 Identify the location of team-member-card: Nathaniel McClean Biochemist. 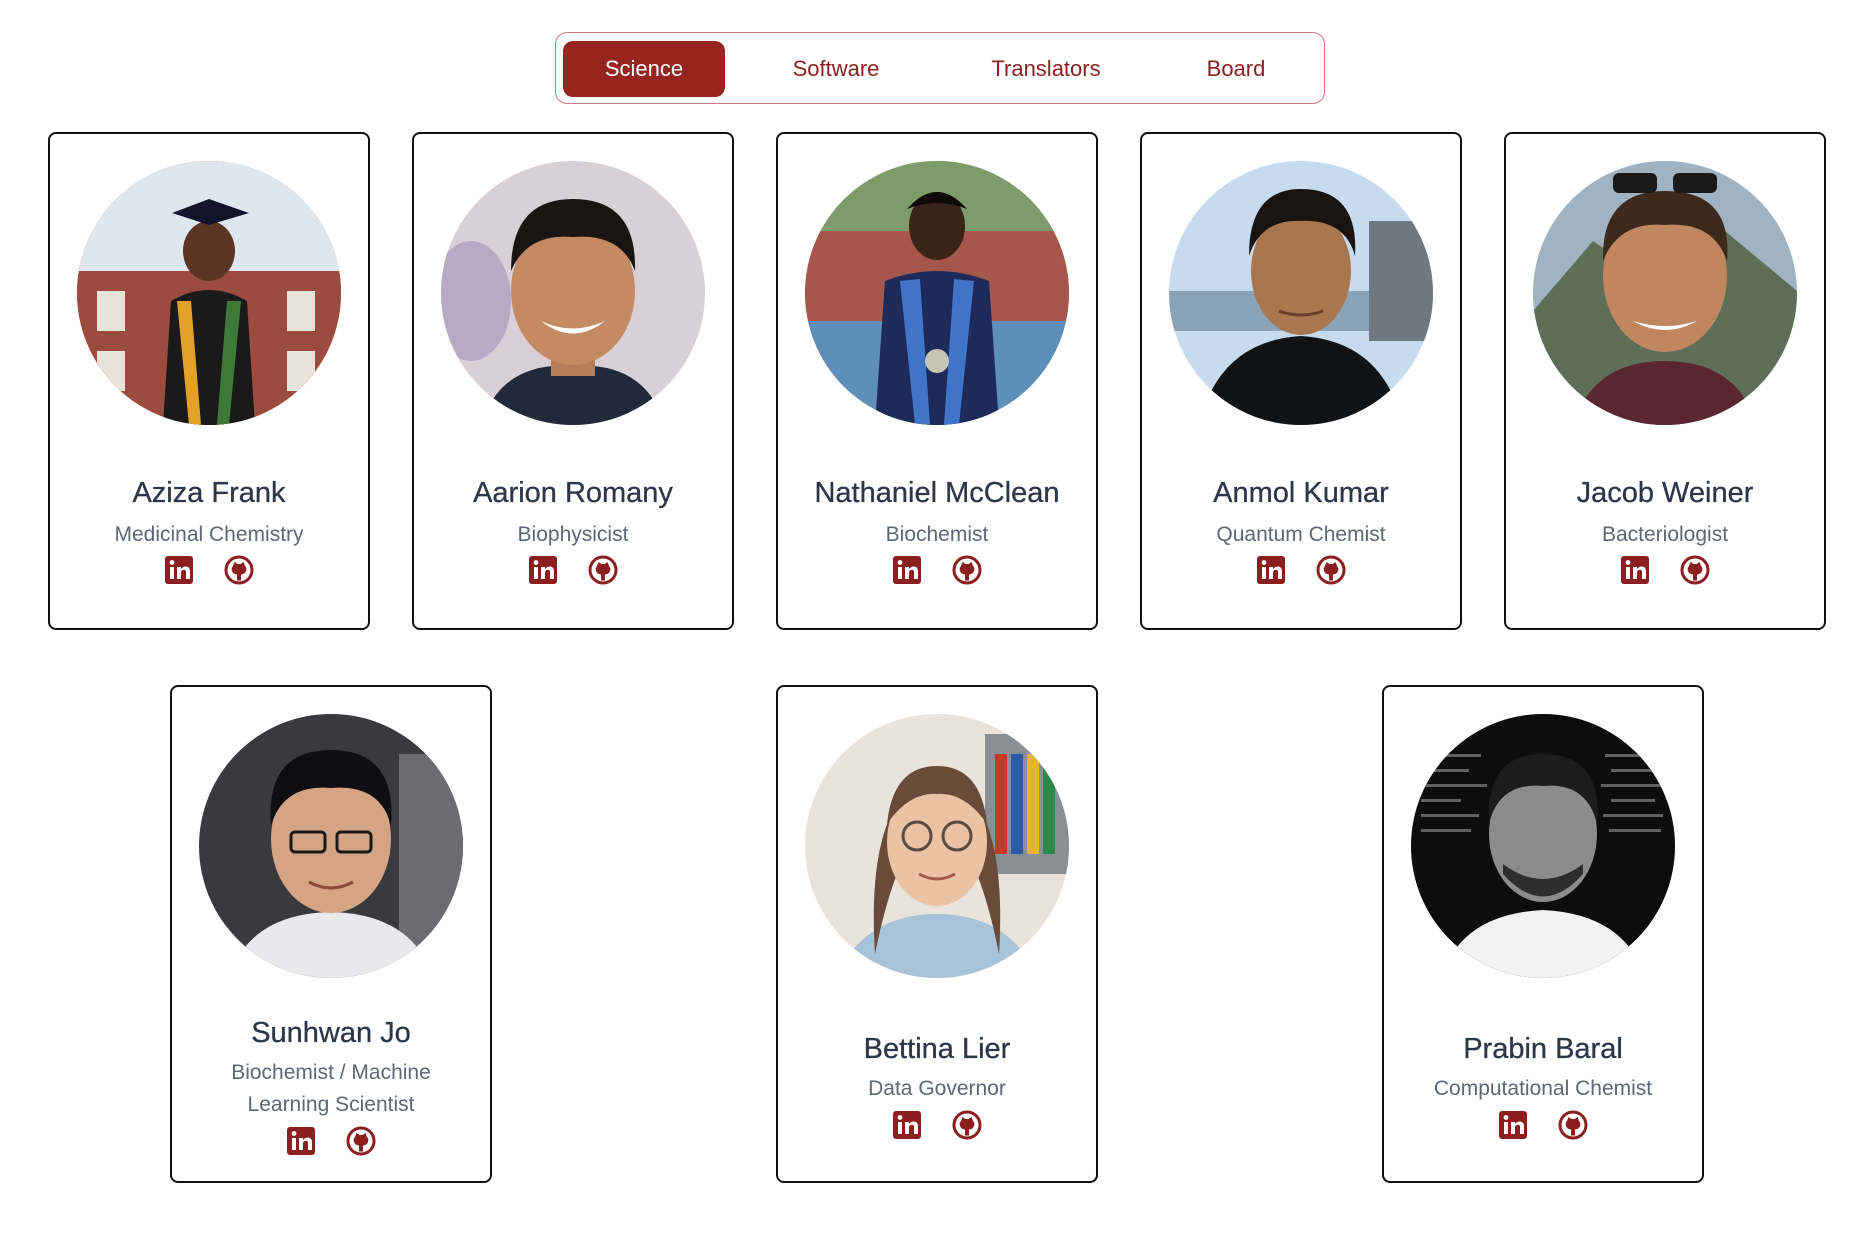
(937, 381).